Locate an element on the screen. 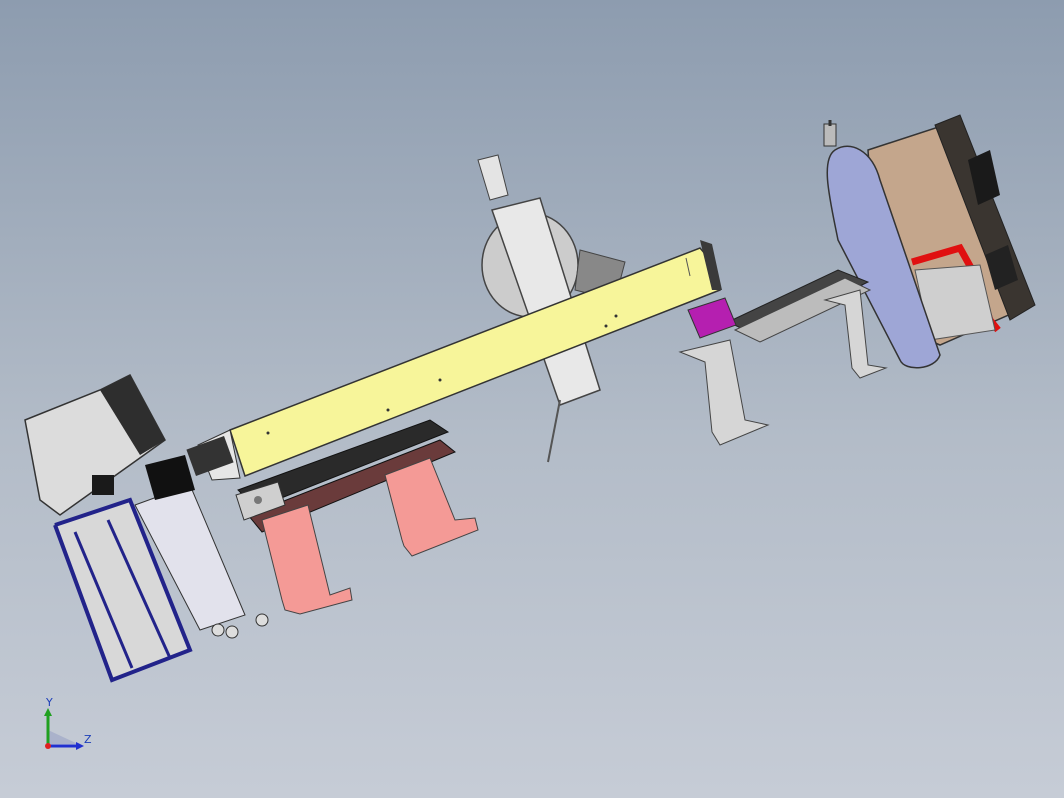 This screenshot has width=1064, height=798. orientation-triad: Y Z is located at coordinates (68, 726).